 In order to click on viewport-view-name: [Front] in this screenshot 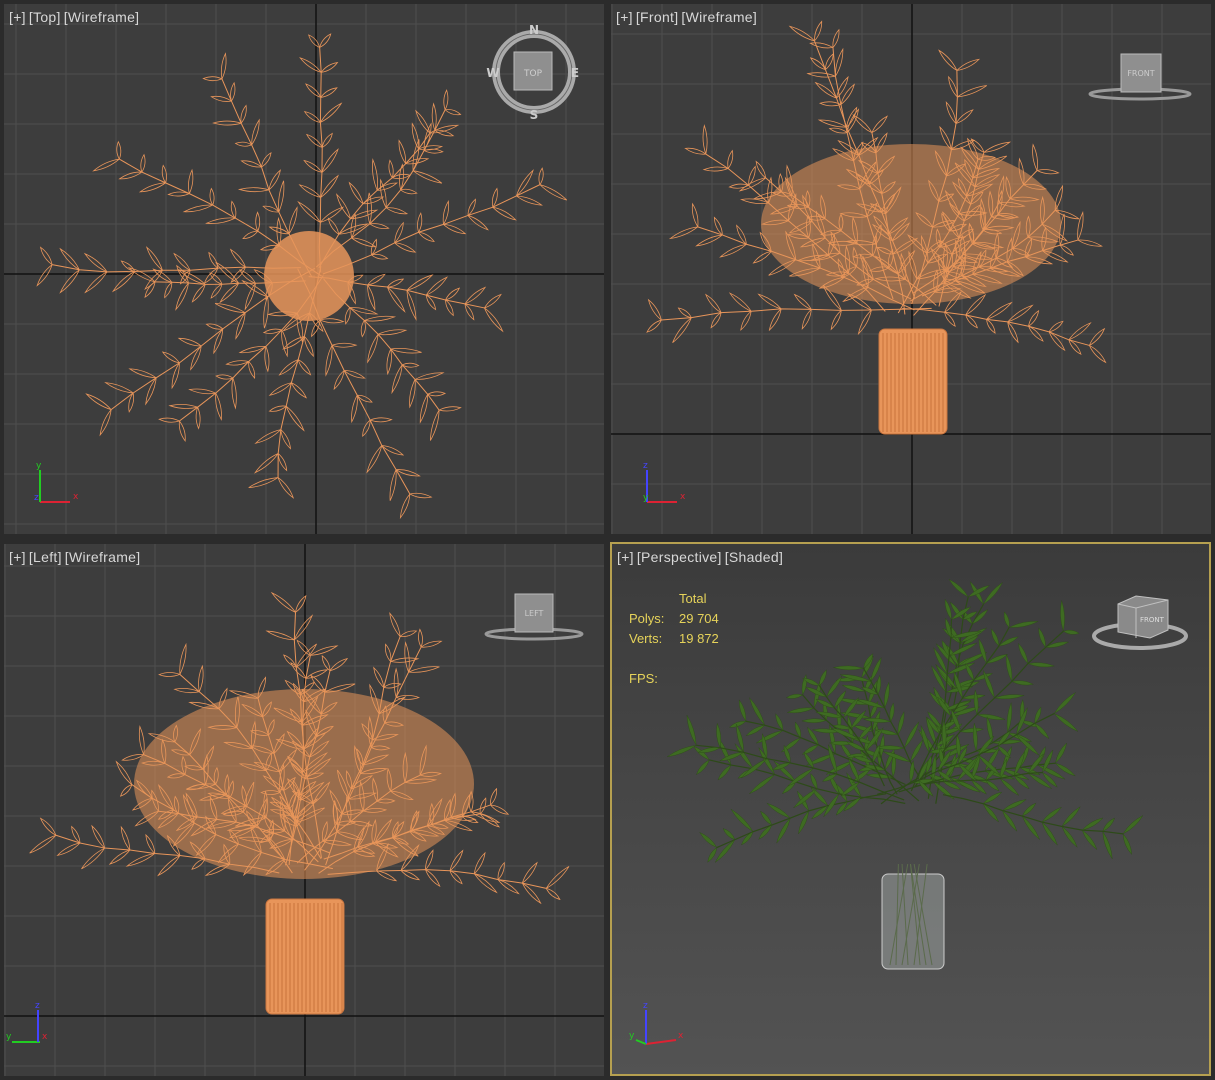, I will do `click(657, 17)`.